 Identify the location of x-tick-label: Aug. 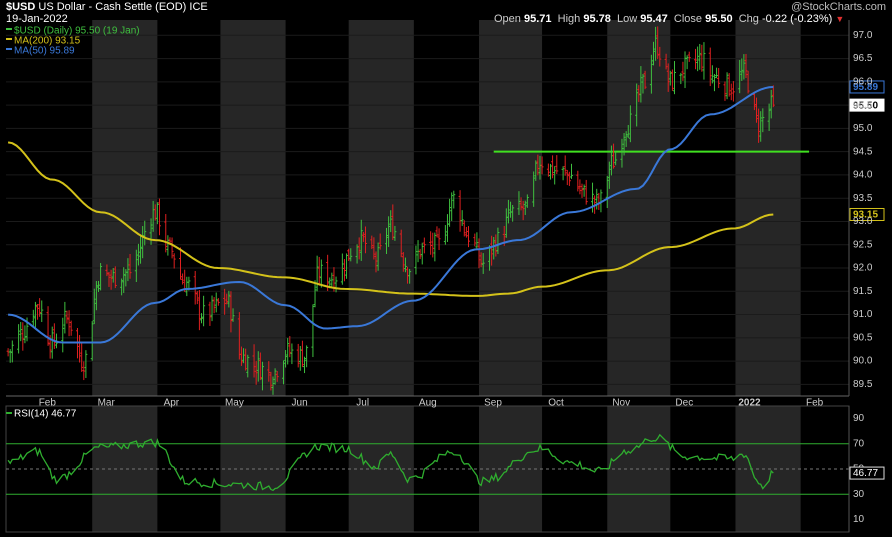
(428, 403).